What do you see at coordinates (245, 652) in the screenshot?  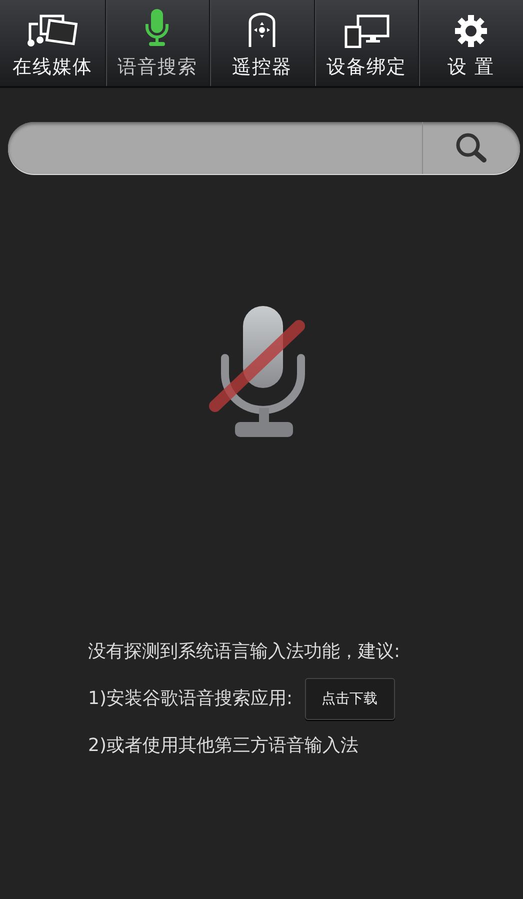 I see `suggestion-heading: 没有探测到系统语言输入法功能，建议:` at bounding box center [245, 652].